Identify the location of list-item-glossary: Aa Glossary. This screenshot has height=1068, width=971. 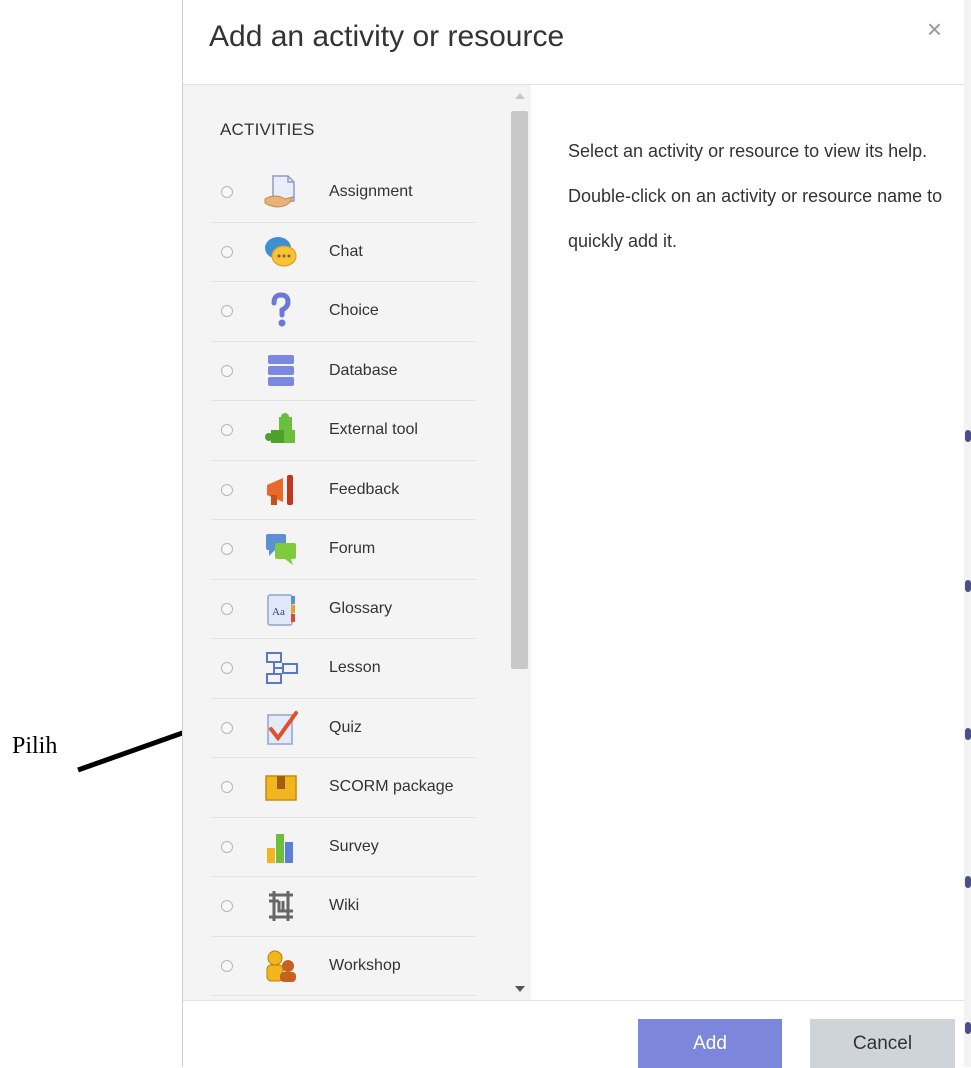
(343, 609).